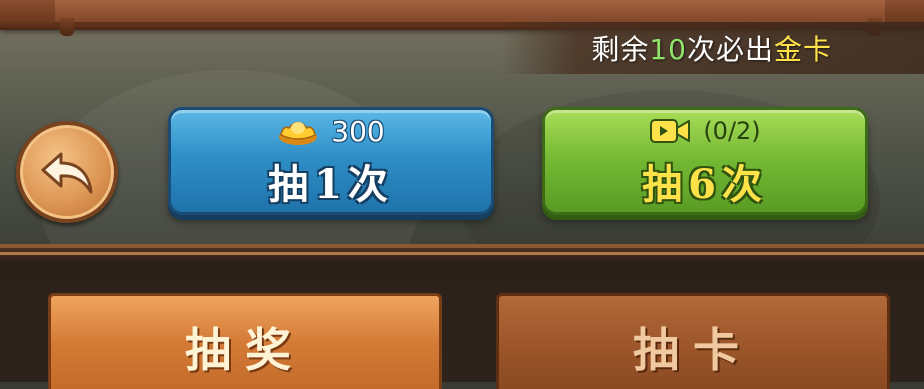 This screenshot has height=389, width=924. I want to click on ad-watch-progress: (0/2), so click(732, 131).